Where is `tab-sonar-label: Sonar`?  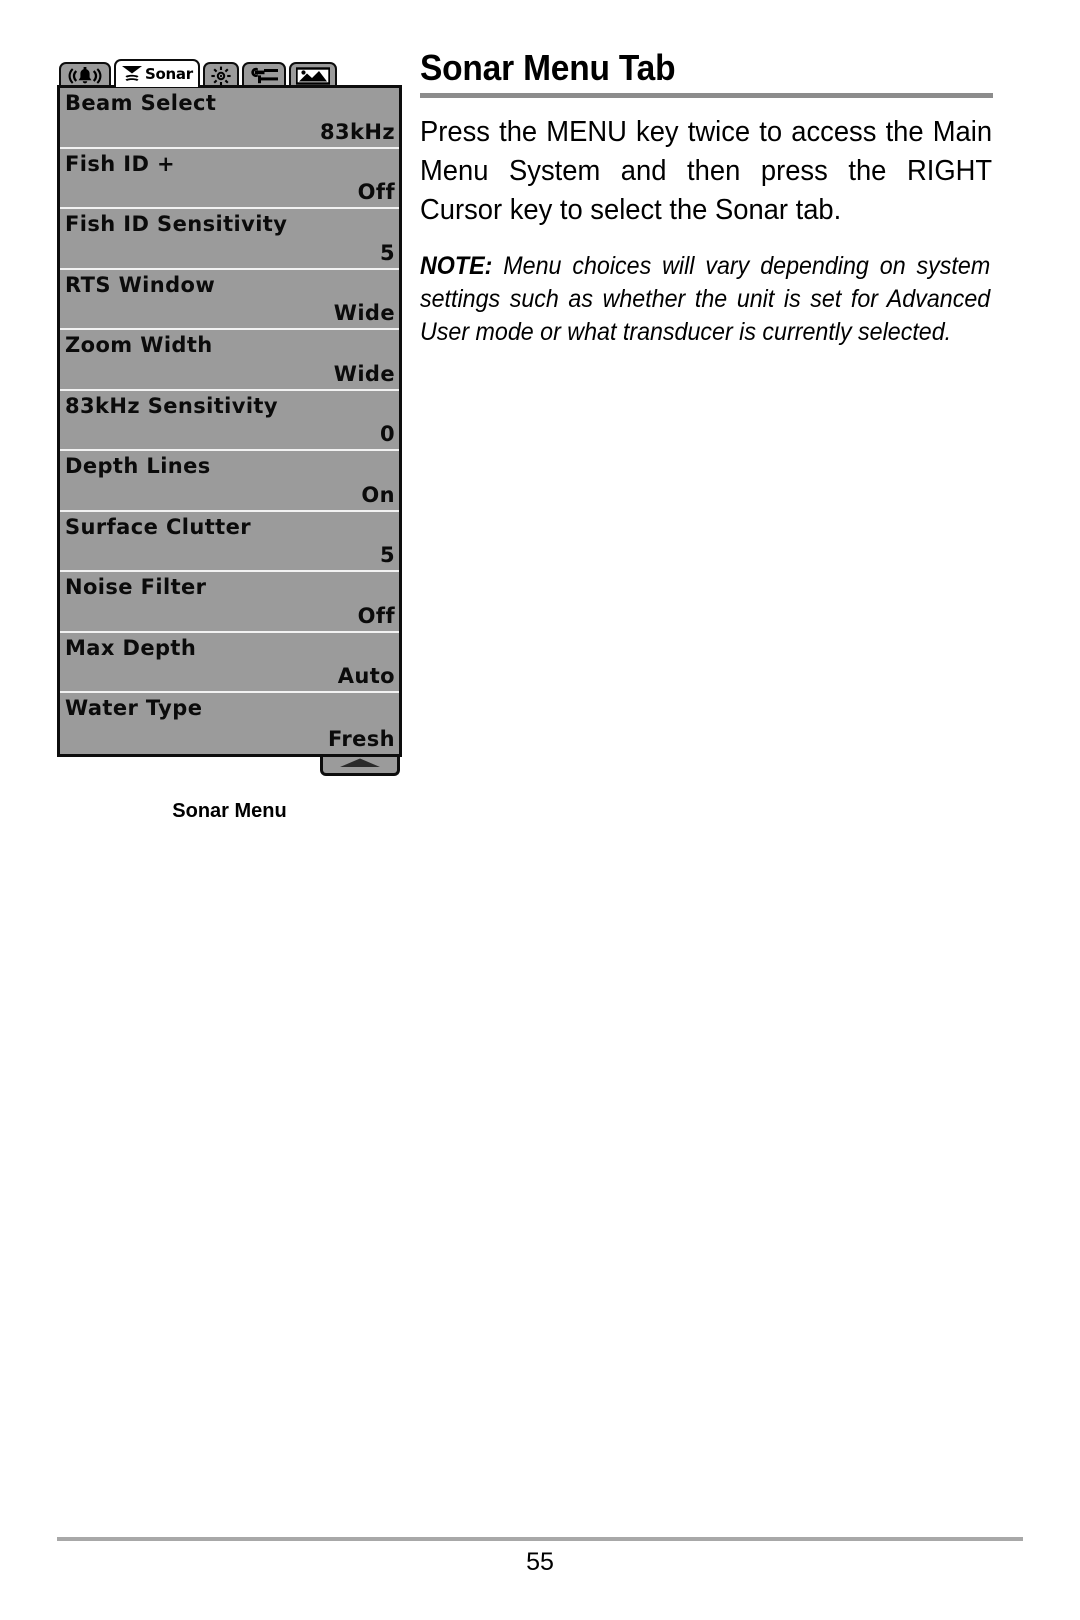 tab-sonar-label: Sonar is located at coordinates (169, 73).